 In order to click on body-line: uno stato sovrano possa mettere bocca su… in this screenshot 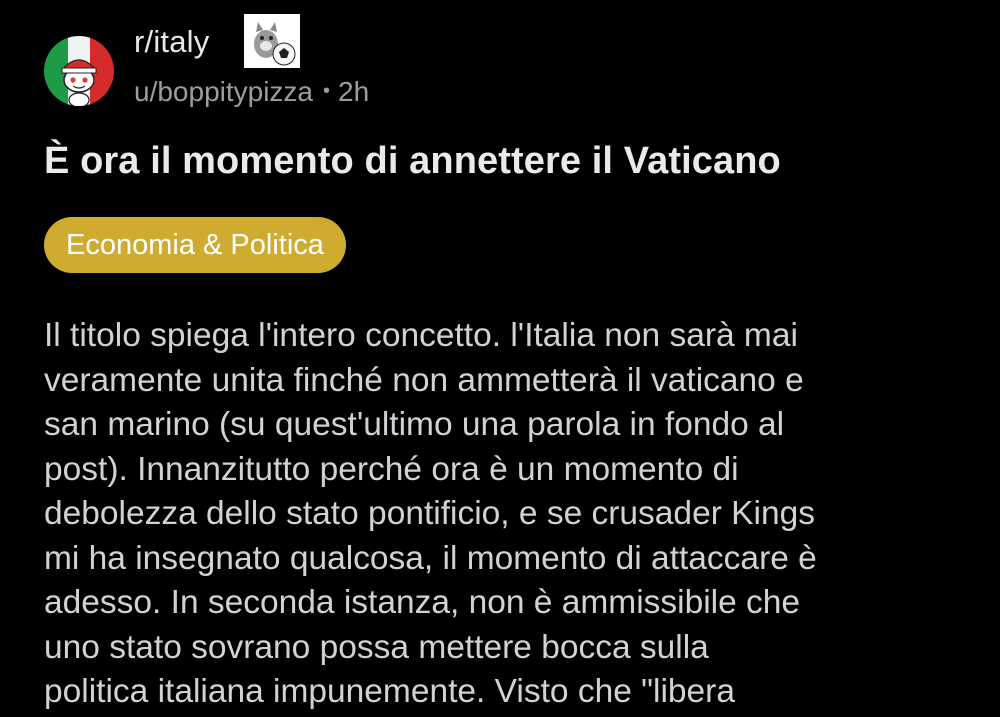, I will do `click(376, 647)`.